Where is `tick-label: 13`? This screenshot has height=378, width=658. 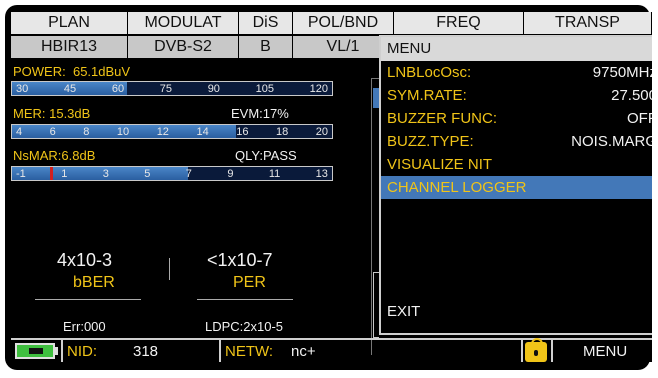
tick-label: 13 is located at coordinates (321, 174).